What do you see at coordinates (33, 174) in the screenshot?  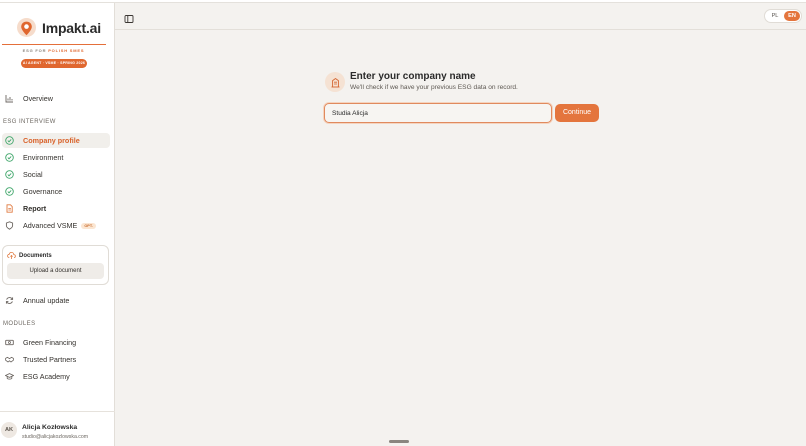 I see `sidebar-item-label: Social` at bounding box center [33, 174].